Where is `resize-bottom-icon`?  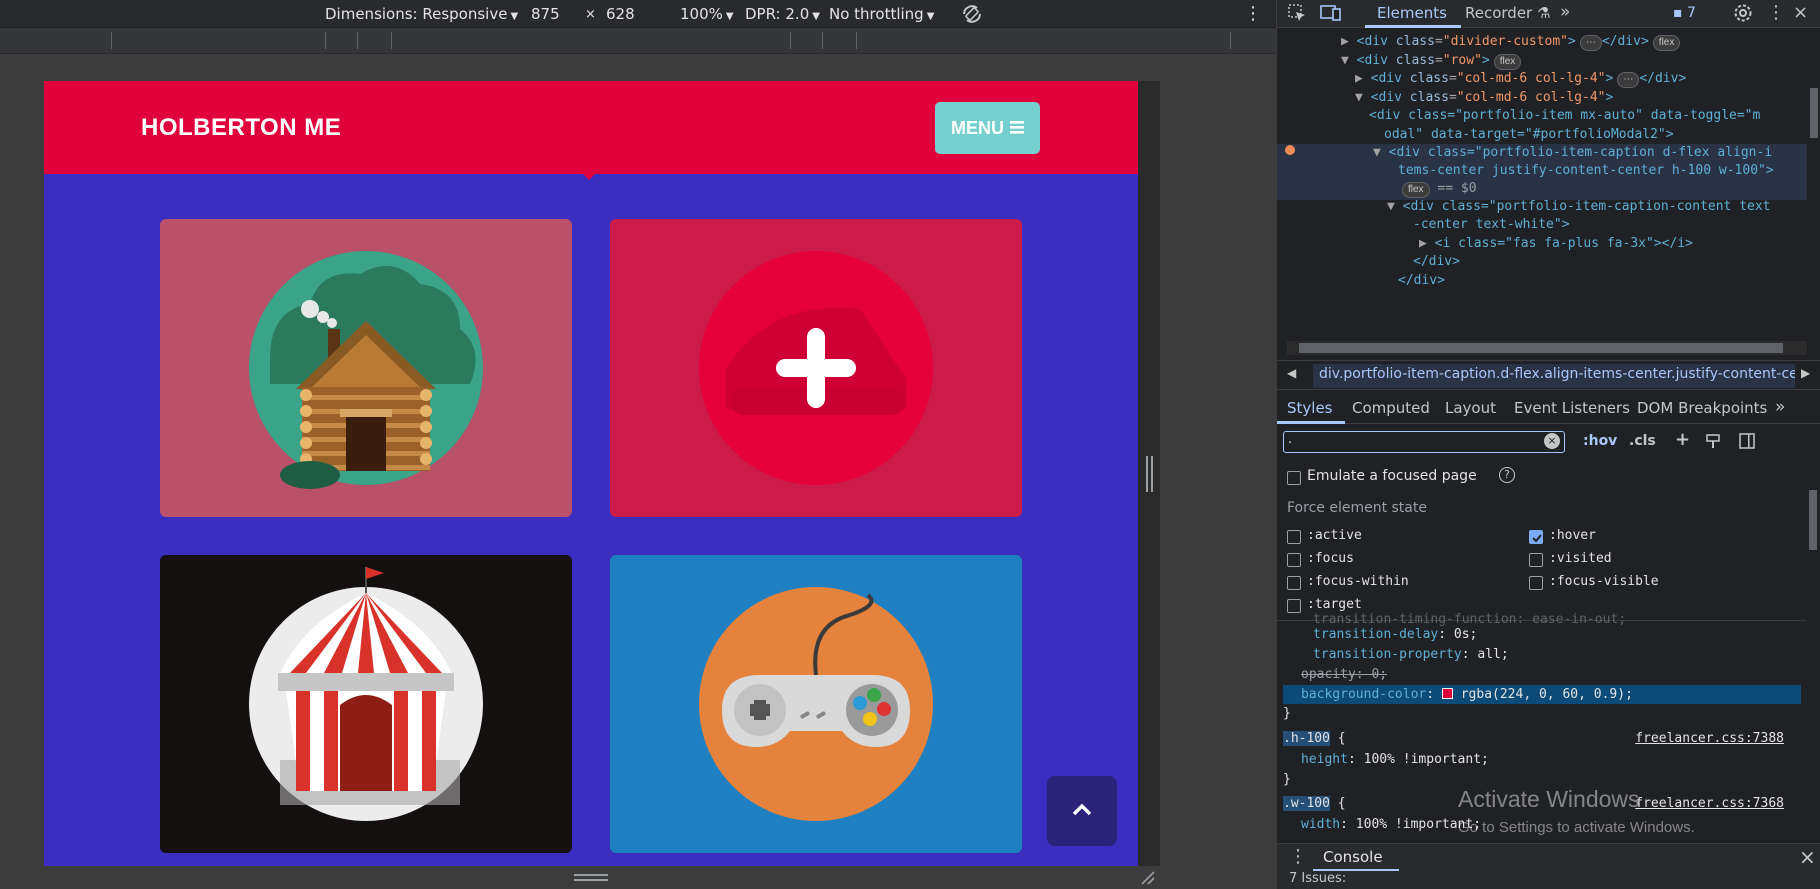 resize-bottom-icon is located at coordinates (591, 878).